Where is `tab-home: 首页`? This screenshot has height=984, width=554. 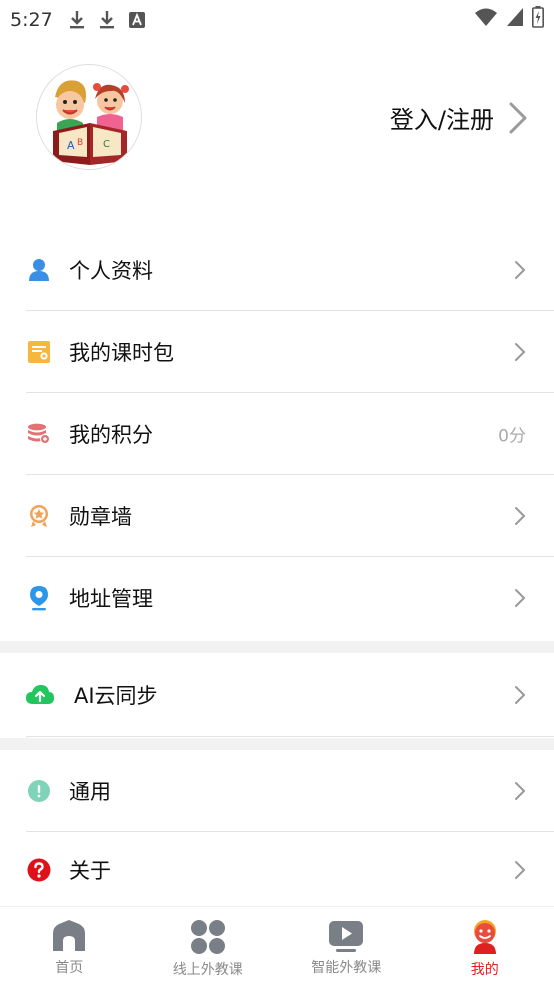
tab-home: 首页 is located at coordinates (69, 945).